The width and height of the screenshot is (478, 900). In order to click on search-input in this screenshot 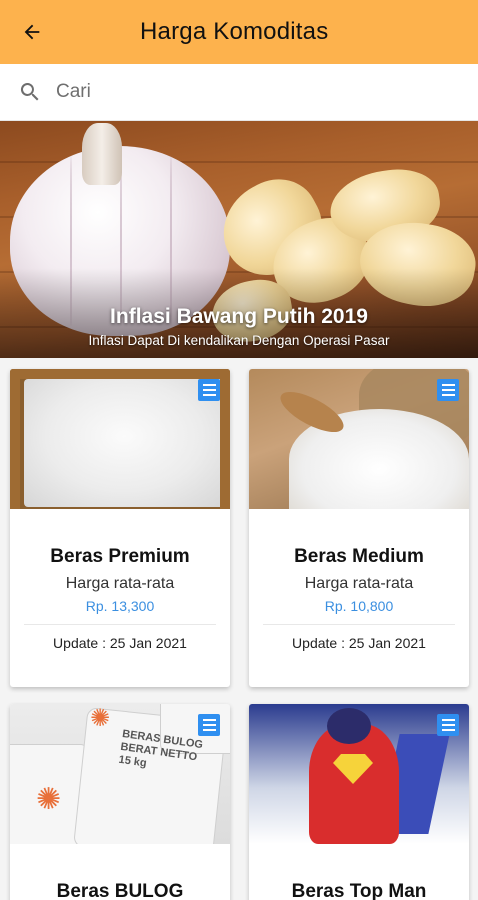, I will do `click(256, 92)`.